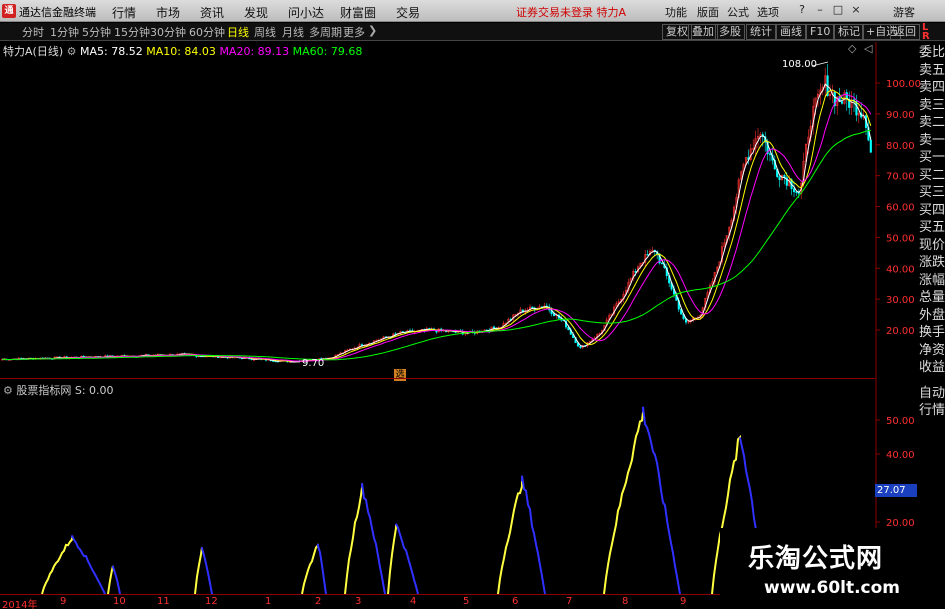  Describe the element at coordinates (932, 298) in the screenshot. I see `quote-field-14: 总量` at that location.